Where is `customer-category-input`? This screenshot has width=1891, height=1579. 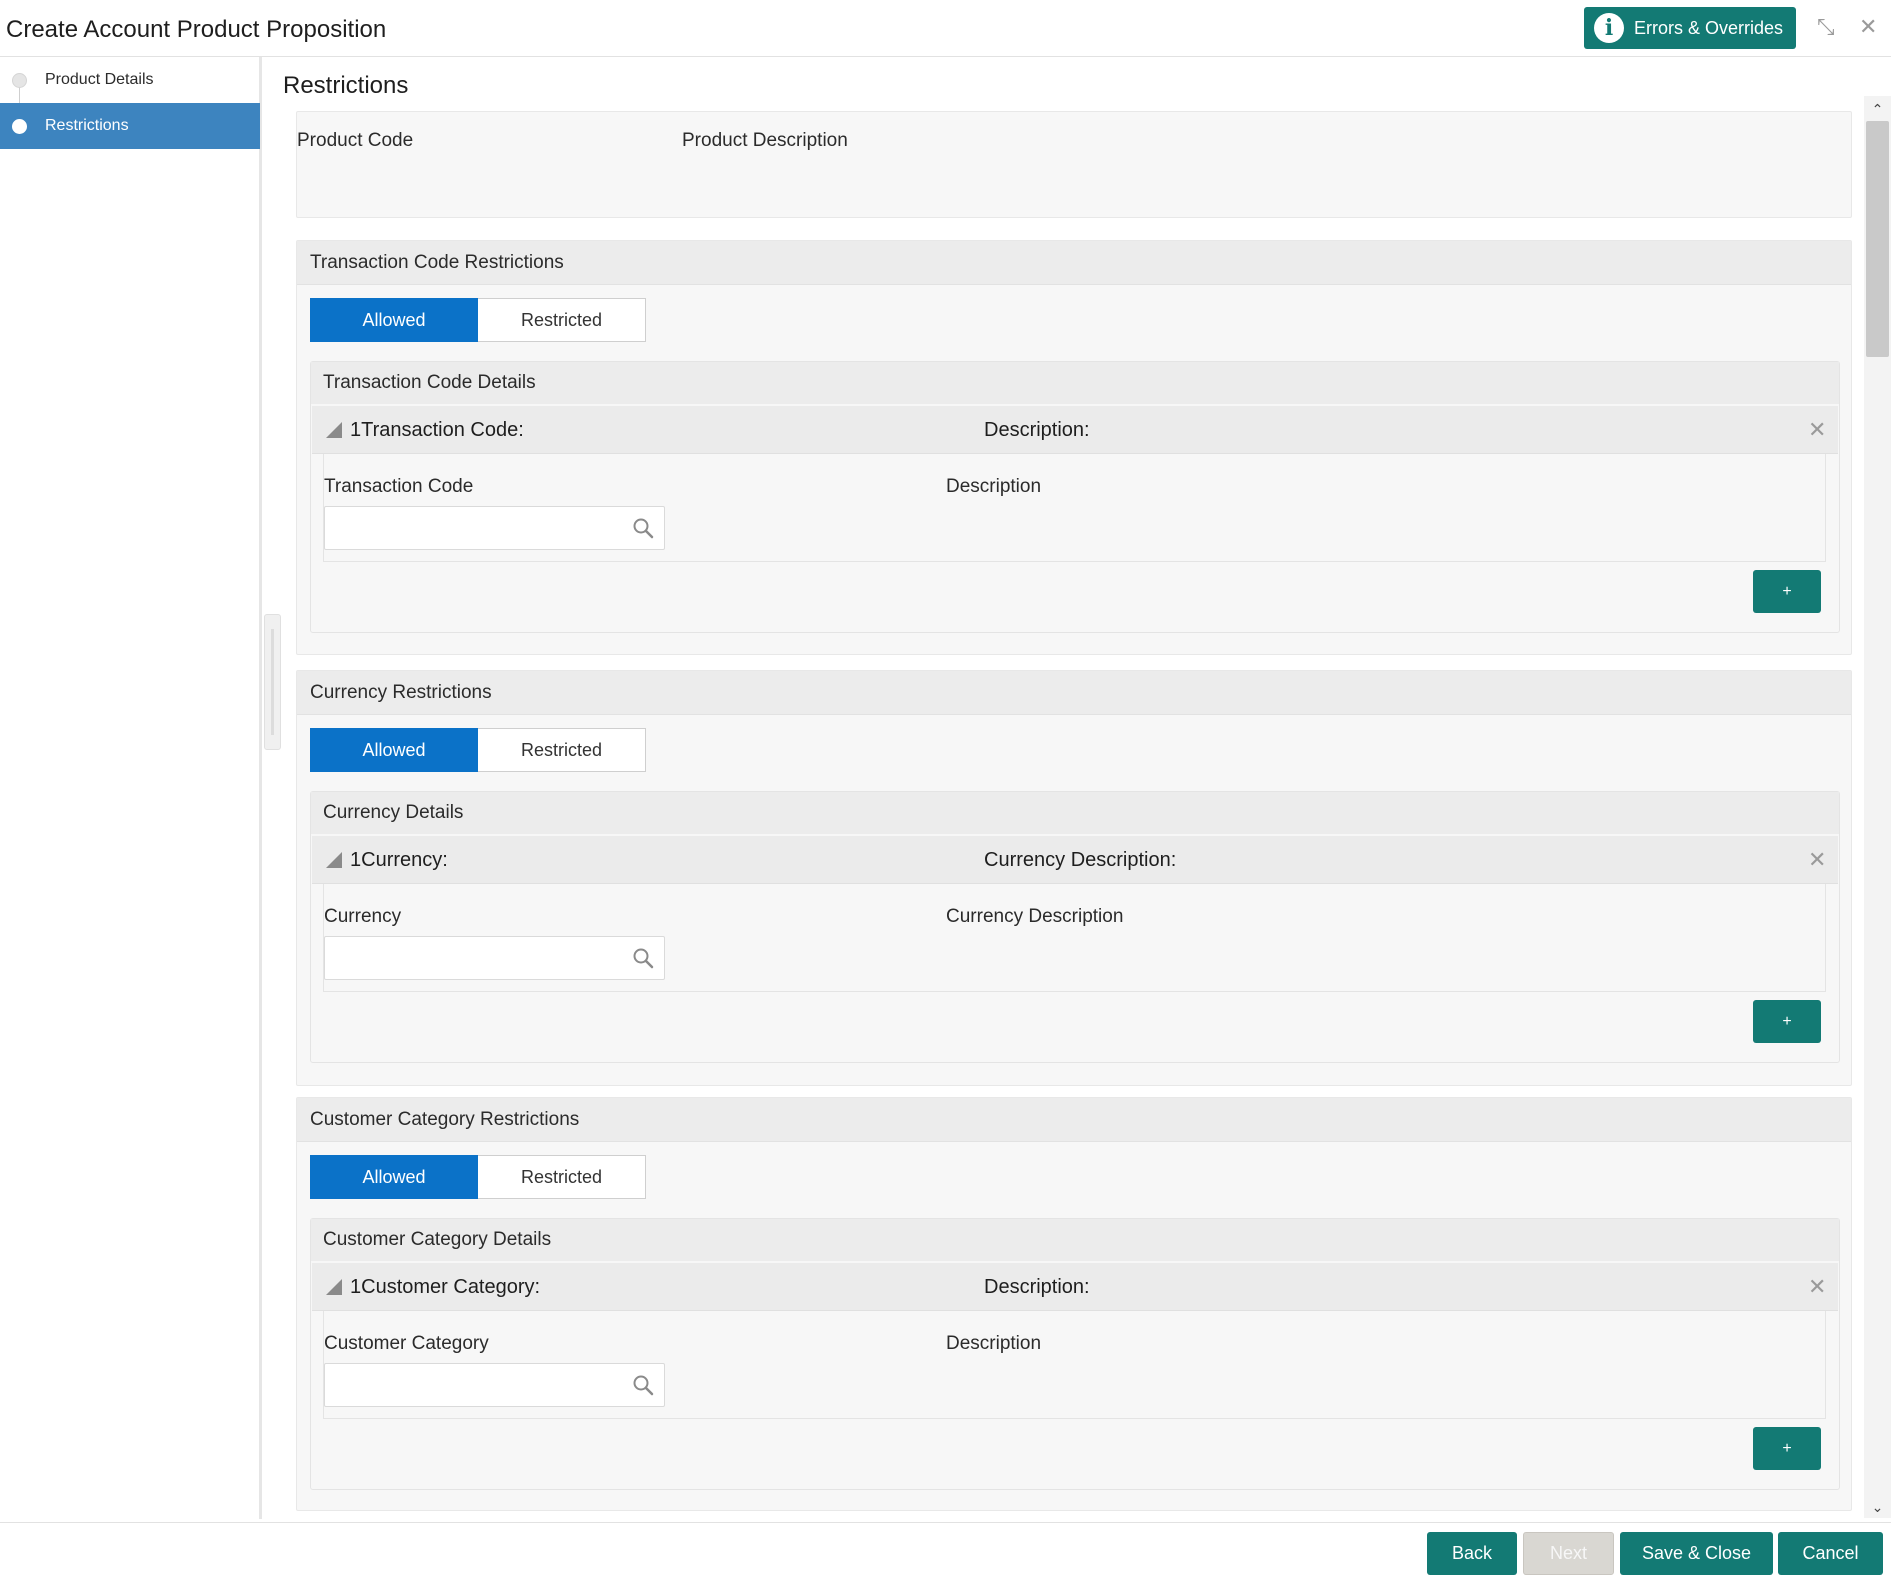 customer-category-input is located at coordinates (494, 1385).